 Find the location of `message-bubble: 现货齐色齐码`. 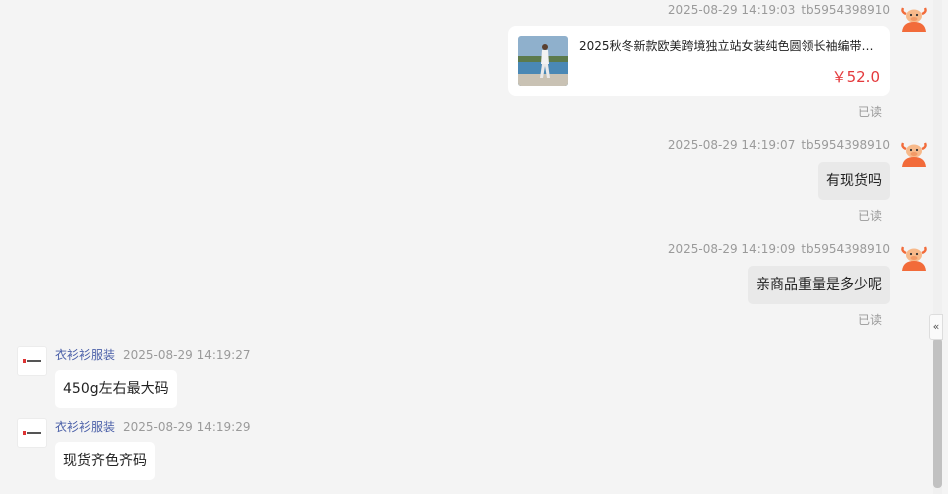

message-bubble: 现货齐色齐码 is located at coordinates (105, 461).